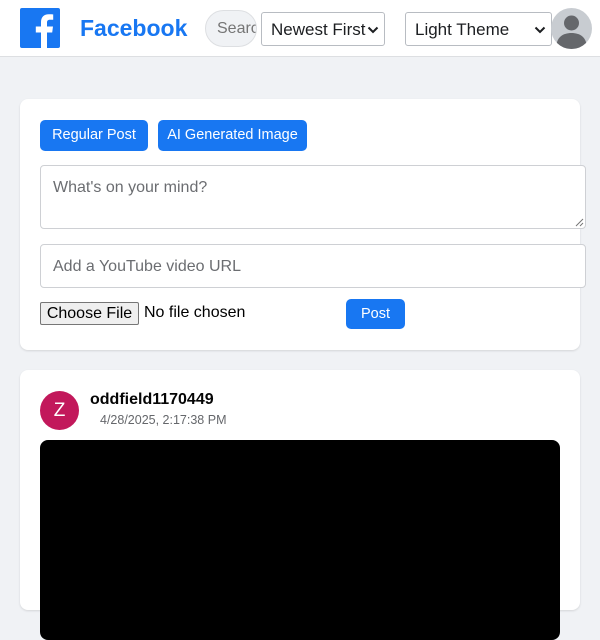  Describe the element at coordinates (89, 313) in the screenshot. I see `choose-file-button: Choose File` at that location.